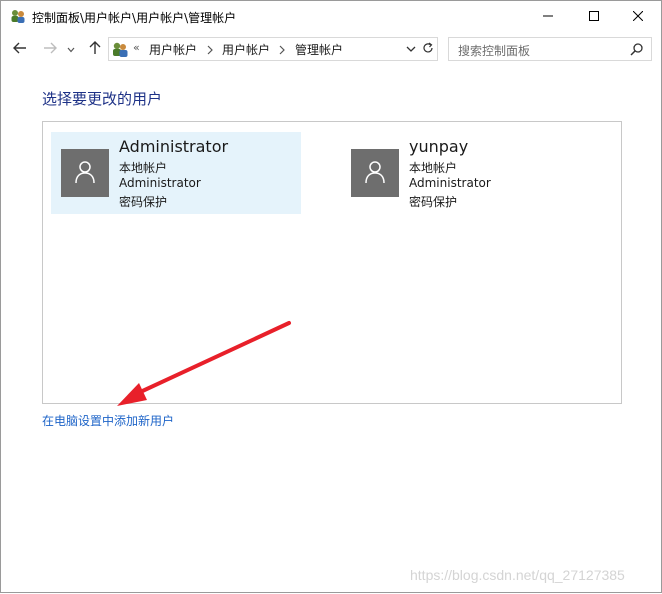 This screenshot has width=662, height=594. I want to click on maximize-button, so click(594, 16).